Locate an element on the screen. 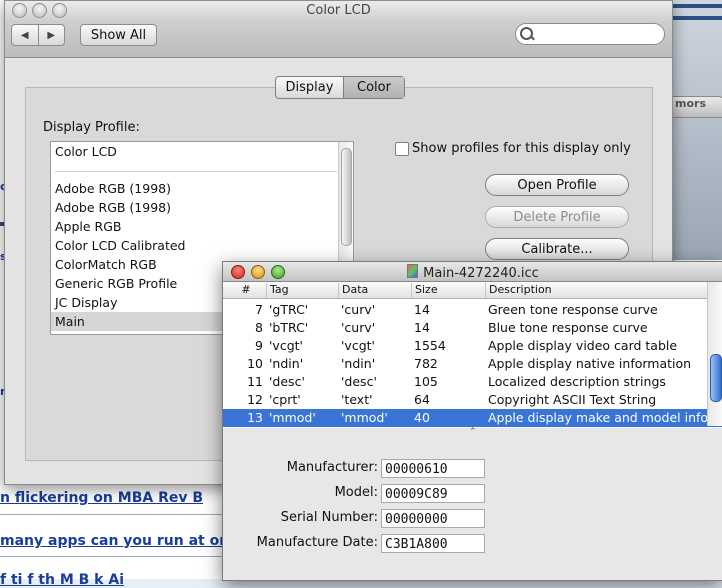 This screenshot has height=588, width=722. col-header-description: Description is located at coordinates (597, 290).